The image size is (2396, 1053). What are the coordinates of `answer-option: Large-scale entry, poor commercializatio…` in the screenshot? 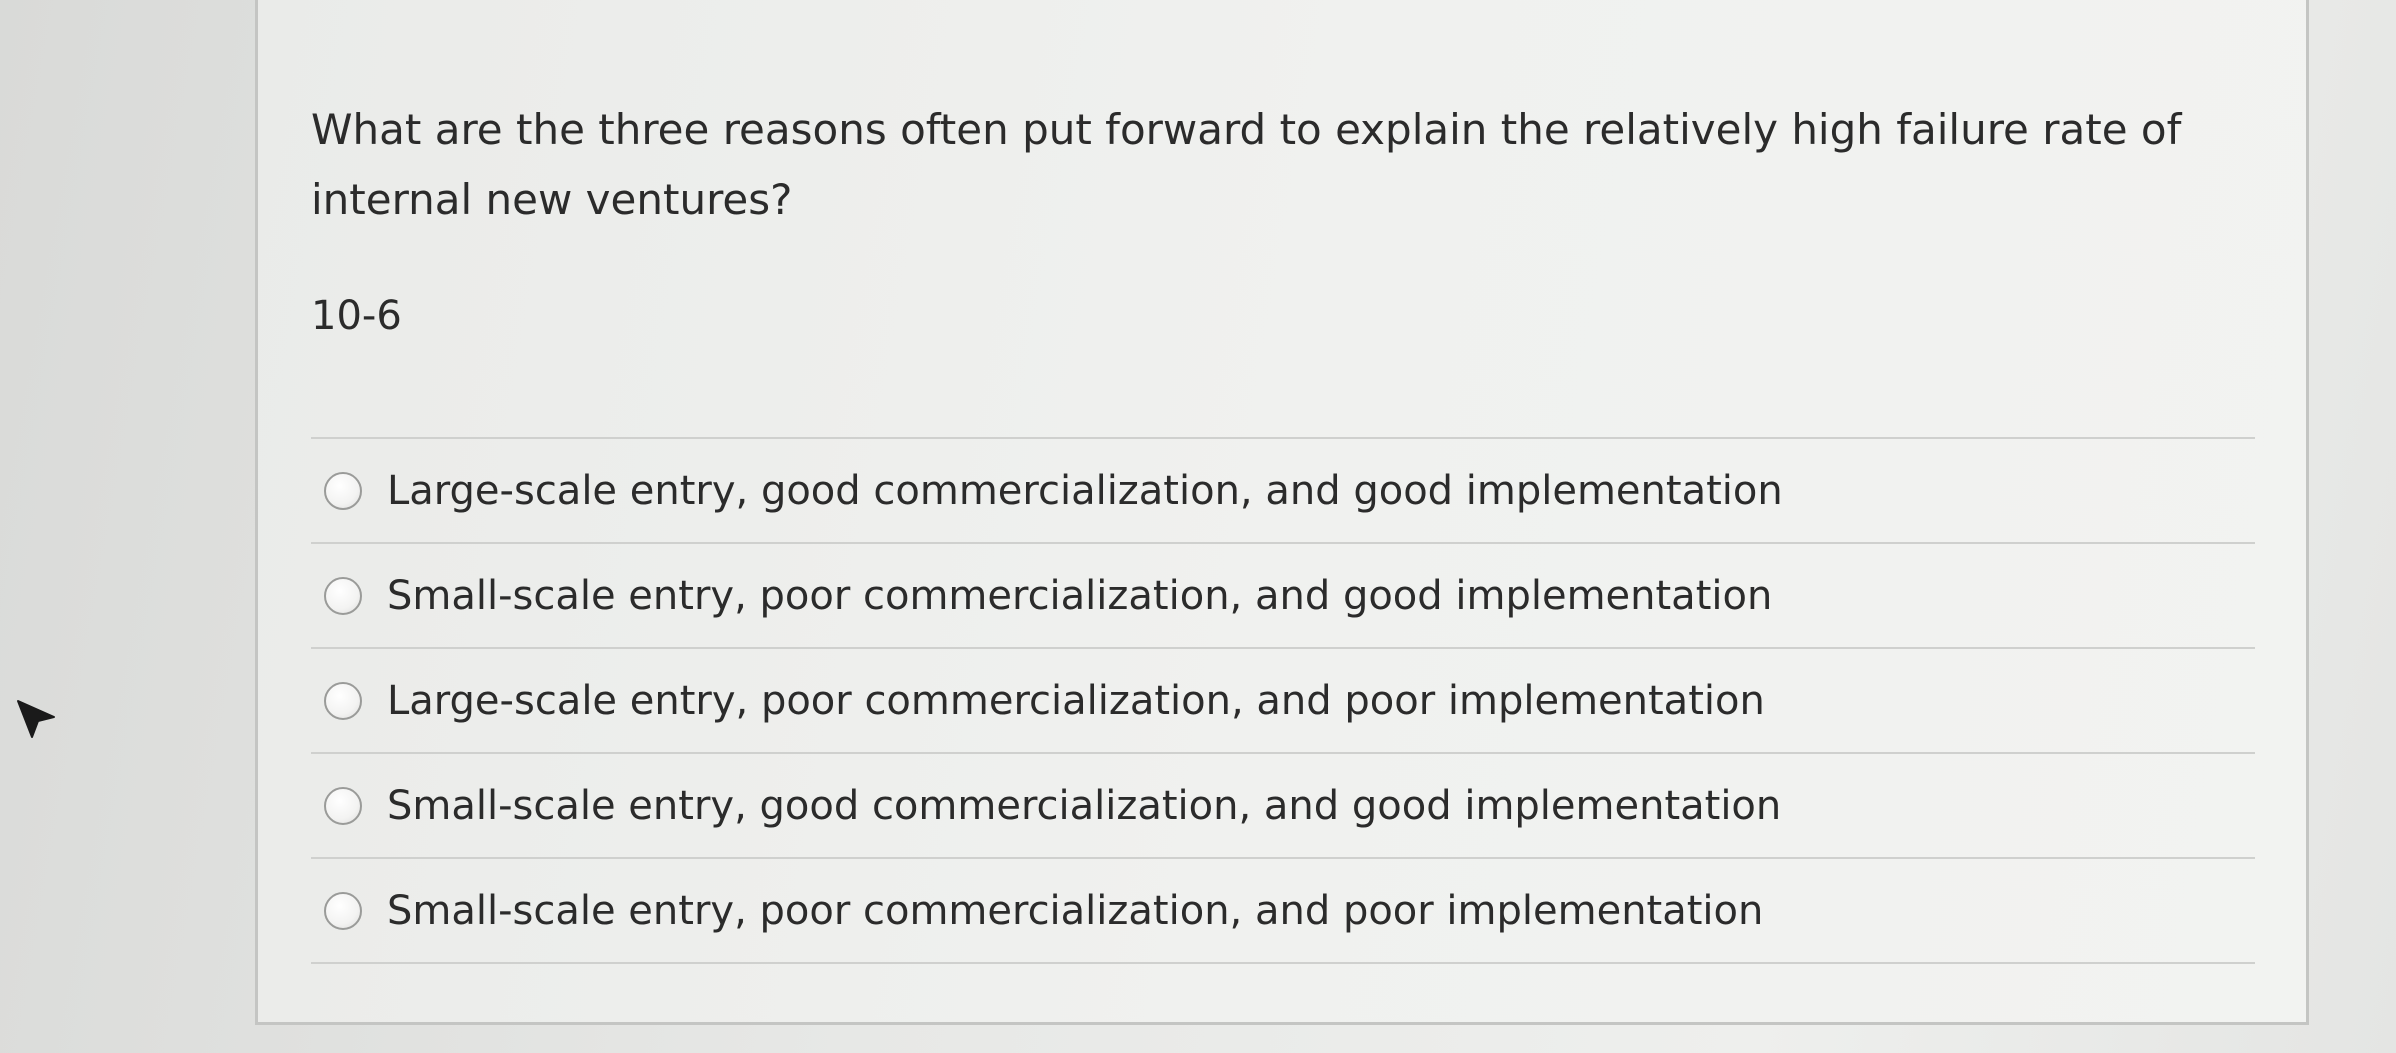 It's located at (1283, 701).